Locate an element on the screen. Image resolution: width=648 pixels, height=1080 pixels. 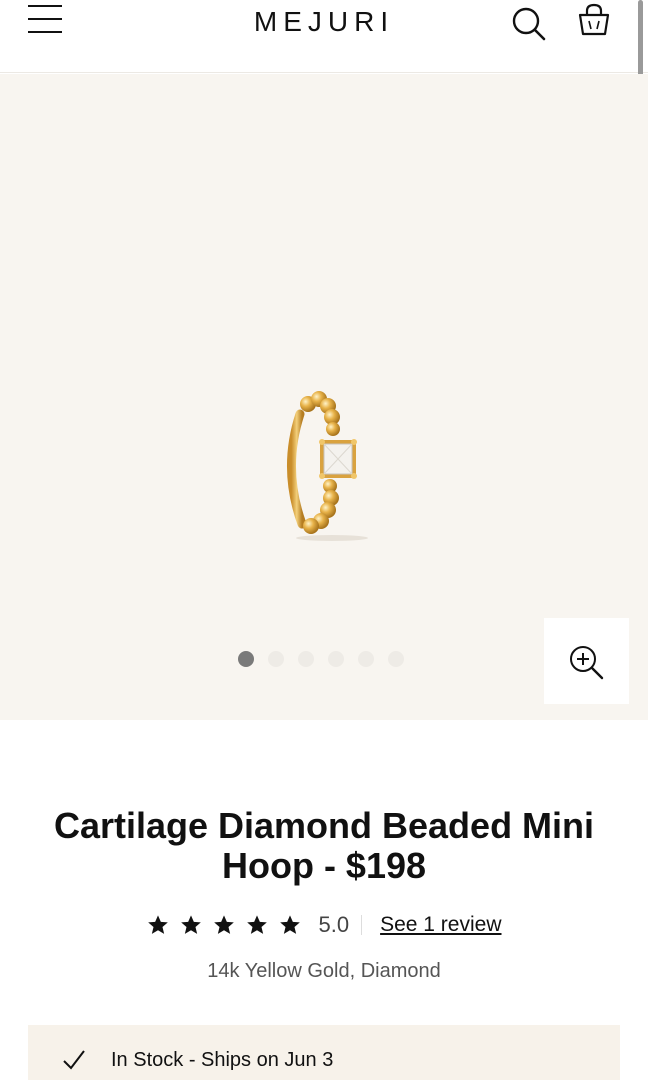
availability-text: In Stock - Ships on Jun 3 is located at coordinates (222, 1060).